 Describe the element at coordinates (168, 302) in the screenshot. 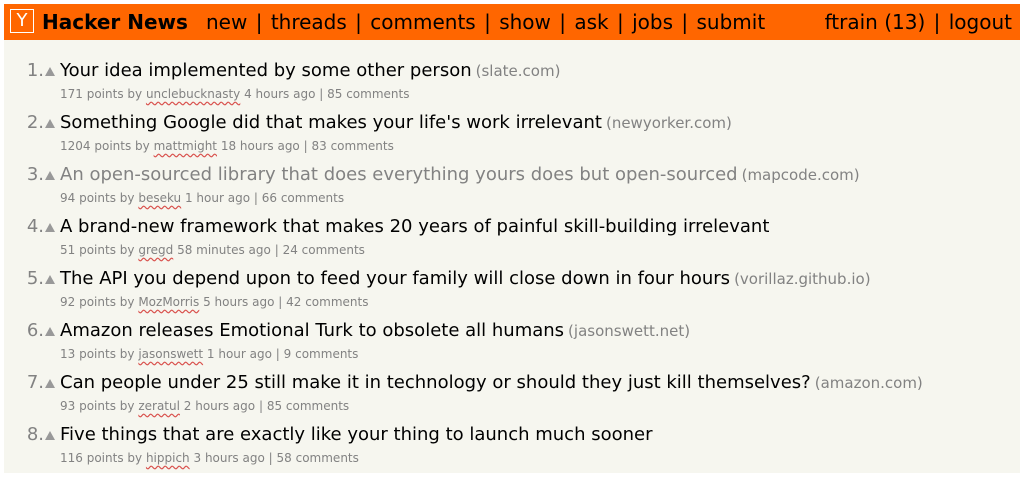

I see `story-user-link: MozMorris` at that location.